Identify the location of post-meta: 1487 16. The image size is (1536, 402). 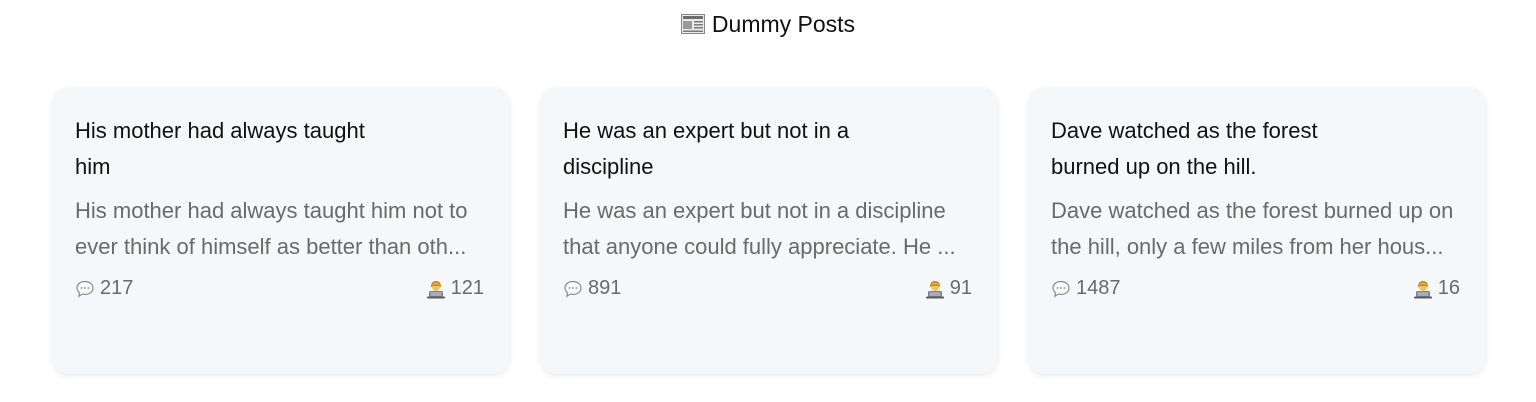
(1256, 288).